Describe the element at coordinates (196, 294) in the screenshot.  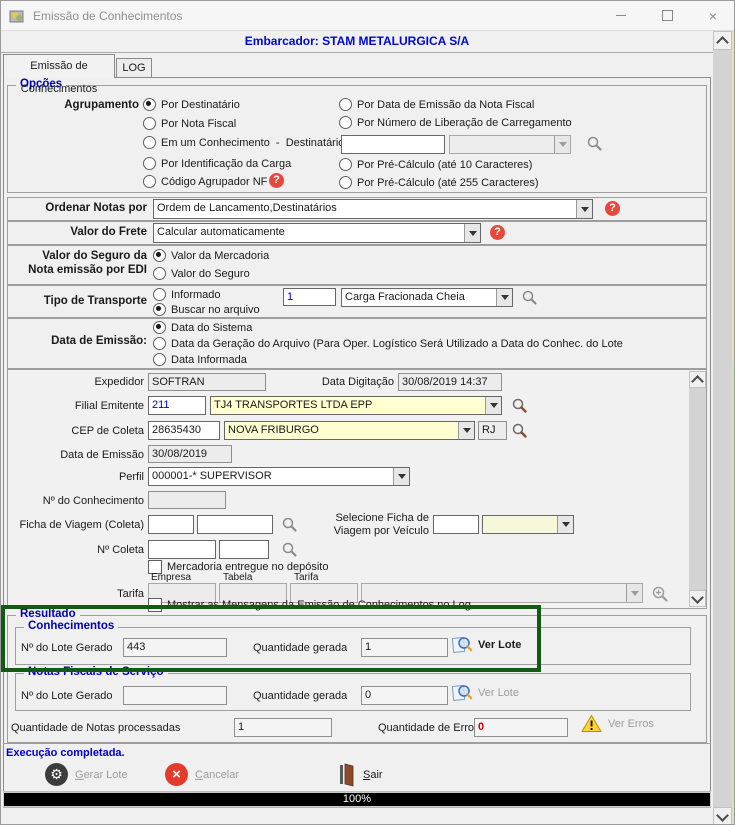
I see `radio-label: Informado` at that location.